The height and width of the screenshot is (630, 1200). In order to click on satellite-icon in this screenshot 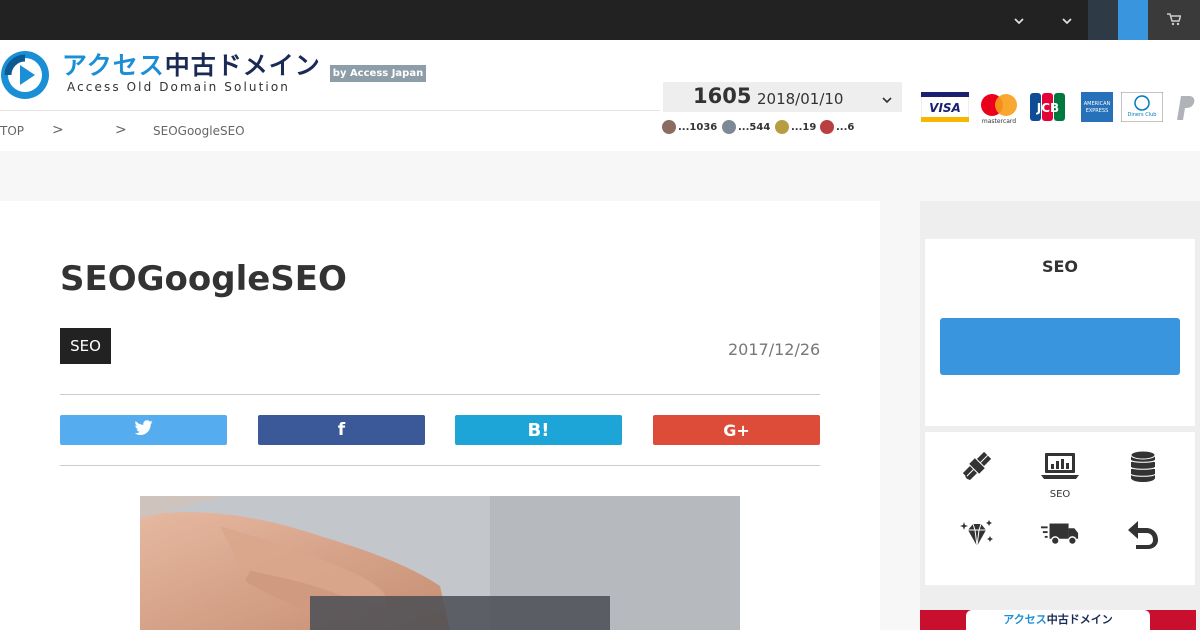, I will do `click(977, 466)`.